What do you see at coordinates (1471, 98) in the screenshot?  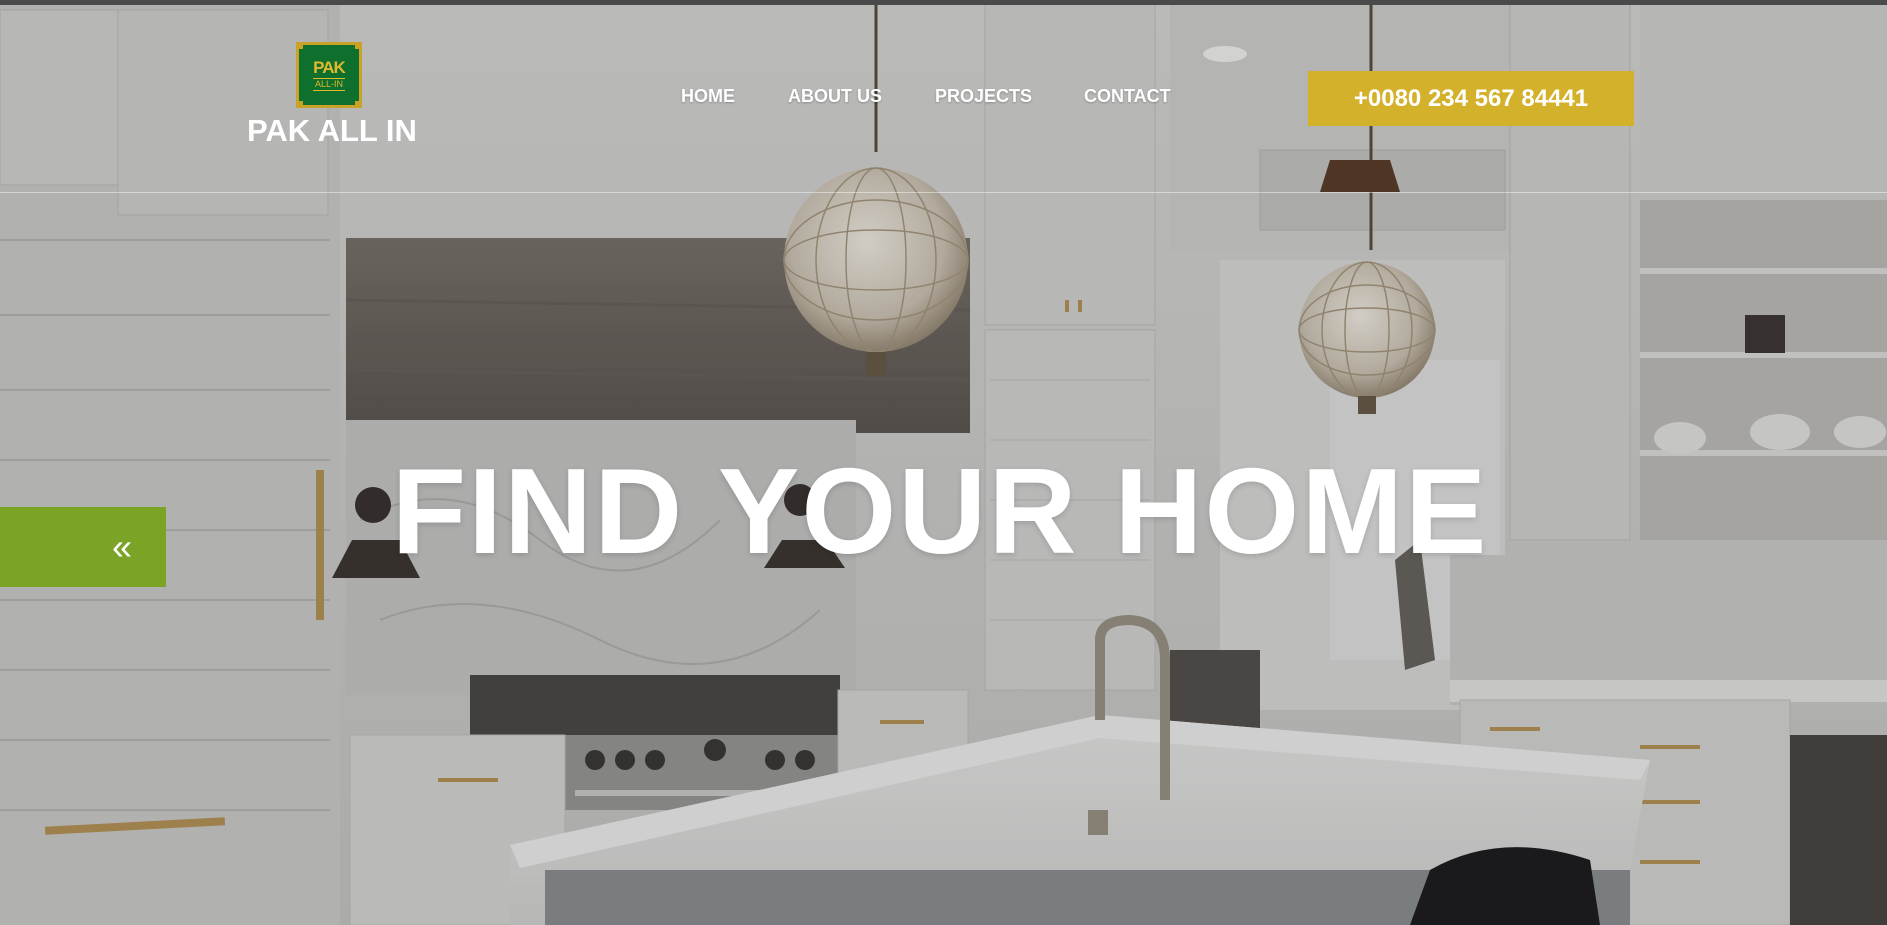 I see `phone-call-button: +0080 234 567 84441` at bounding box center [1471, 98].